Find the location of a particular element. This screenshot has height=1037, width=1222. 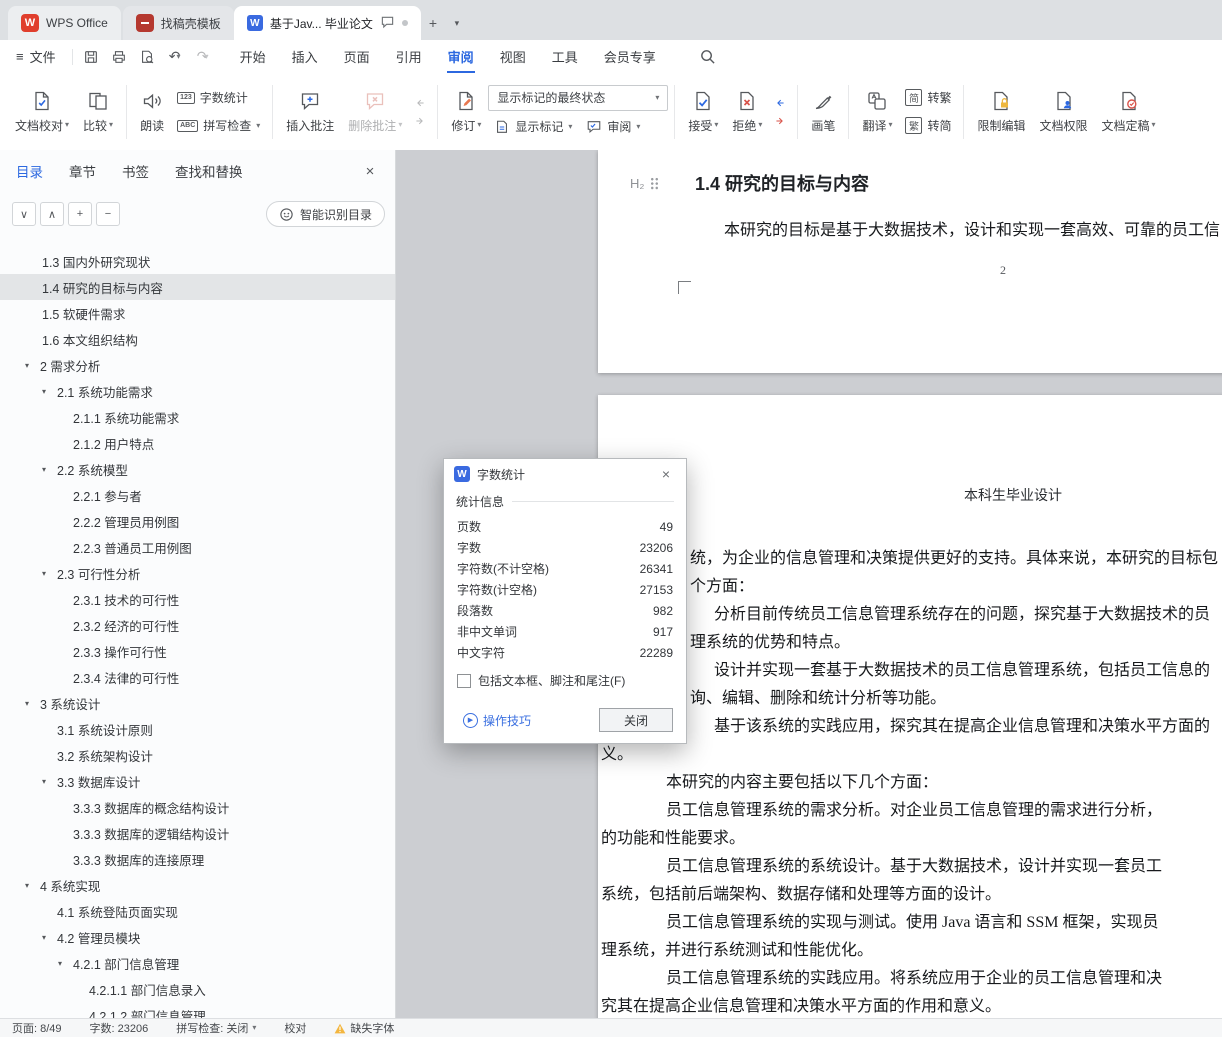

word-count-button: 123 字数统计 is located at coordinates (218, 98).